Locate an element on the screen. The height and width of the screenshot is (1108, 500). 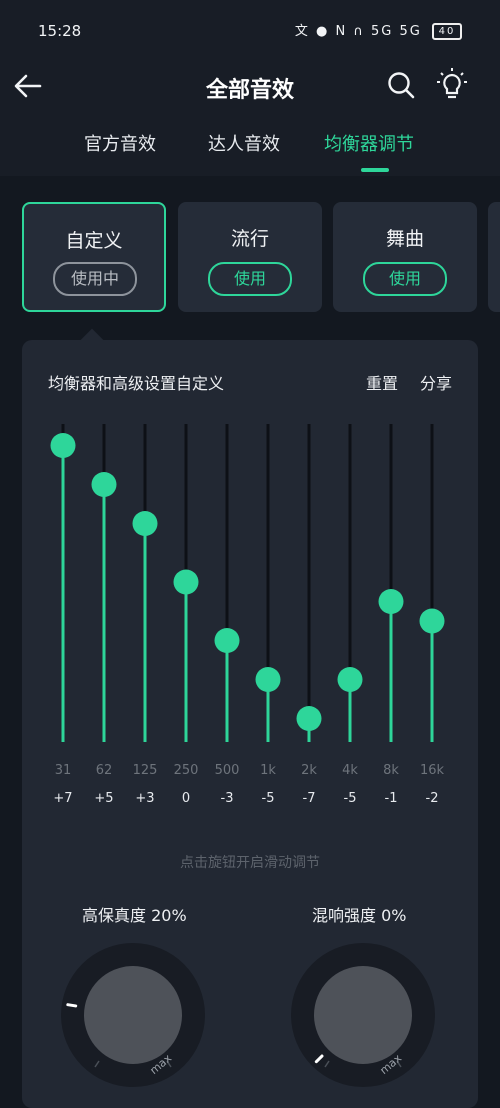
tab-official-effects: 官方音效 is located at coordinates (120, 143).